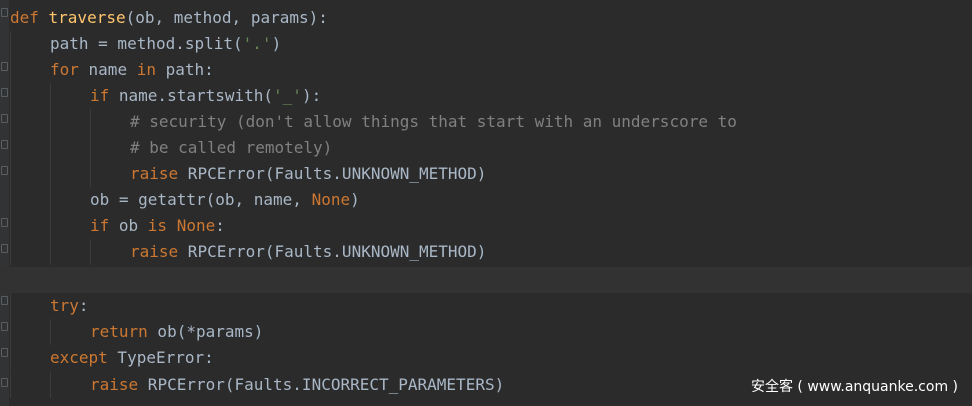  What do you see at coordinates (486, 44) in the screenshot?
I see `code-line: path = method.split('.')` at bounding box center [486, 44].